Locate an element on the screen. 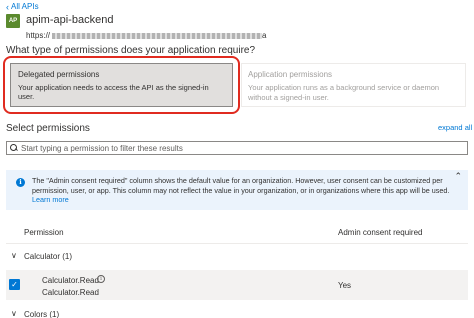 This screenshot has width=474, height=318. expand-all-link: expand all is located at coordinates (455, 127).